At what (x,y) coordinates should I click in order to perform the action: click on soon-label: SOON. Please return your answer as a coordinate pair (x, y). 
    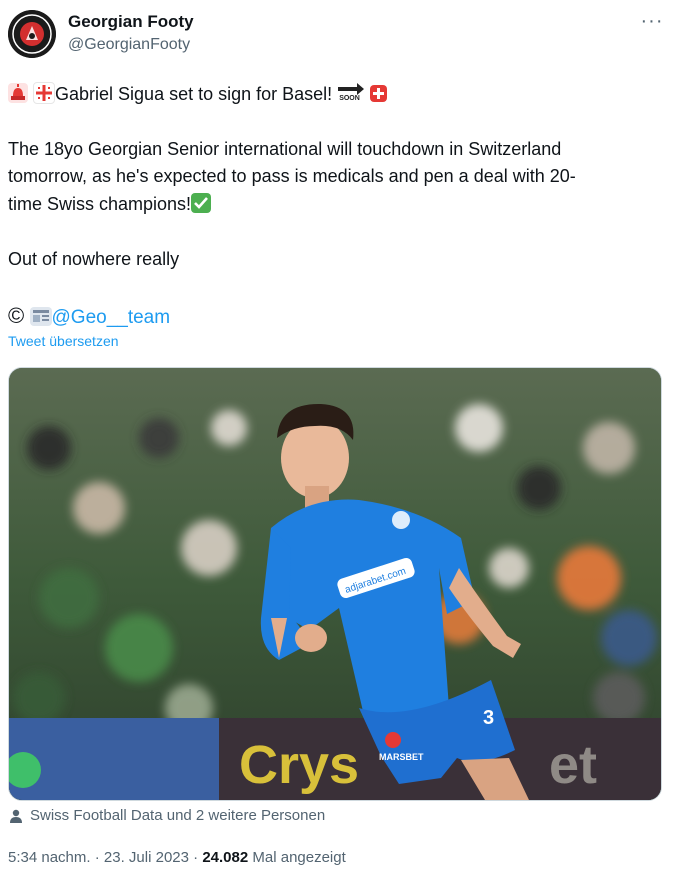
    Looking at the image, I should click on (349, 98).